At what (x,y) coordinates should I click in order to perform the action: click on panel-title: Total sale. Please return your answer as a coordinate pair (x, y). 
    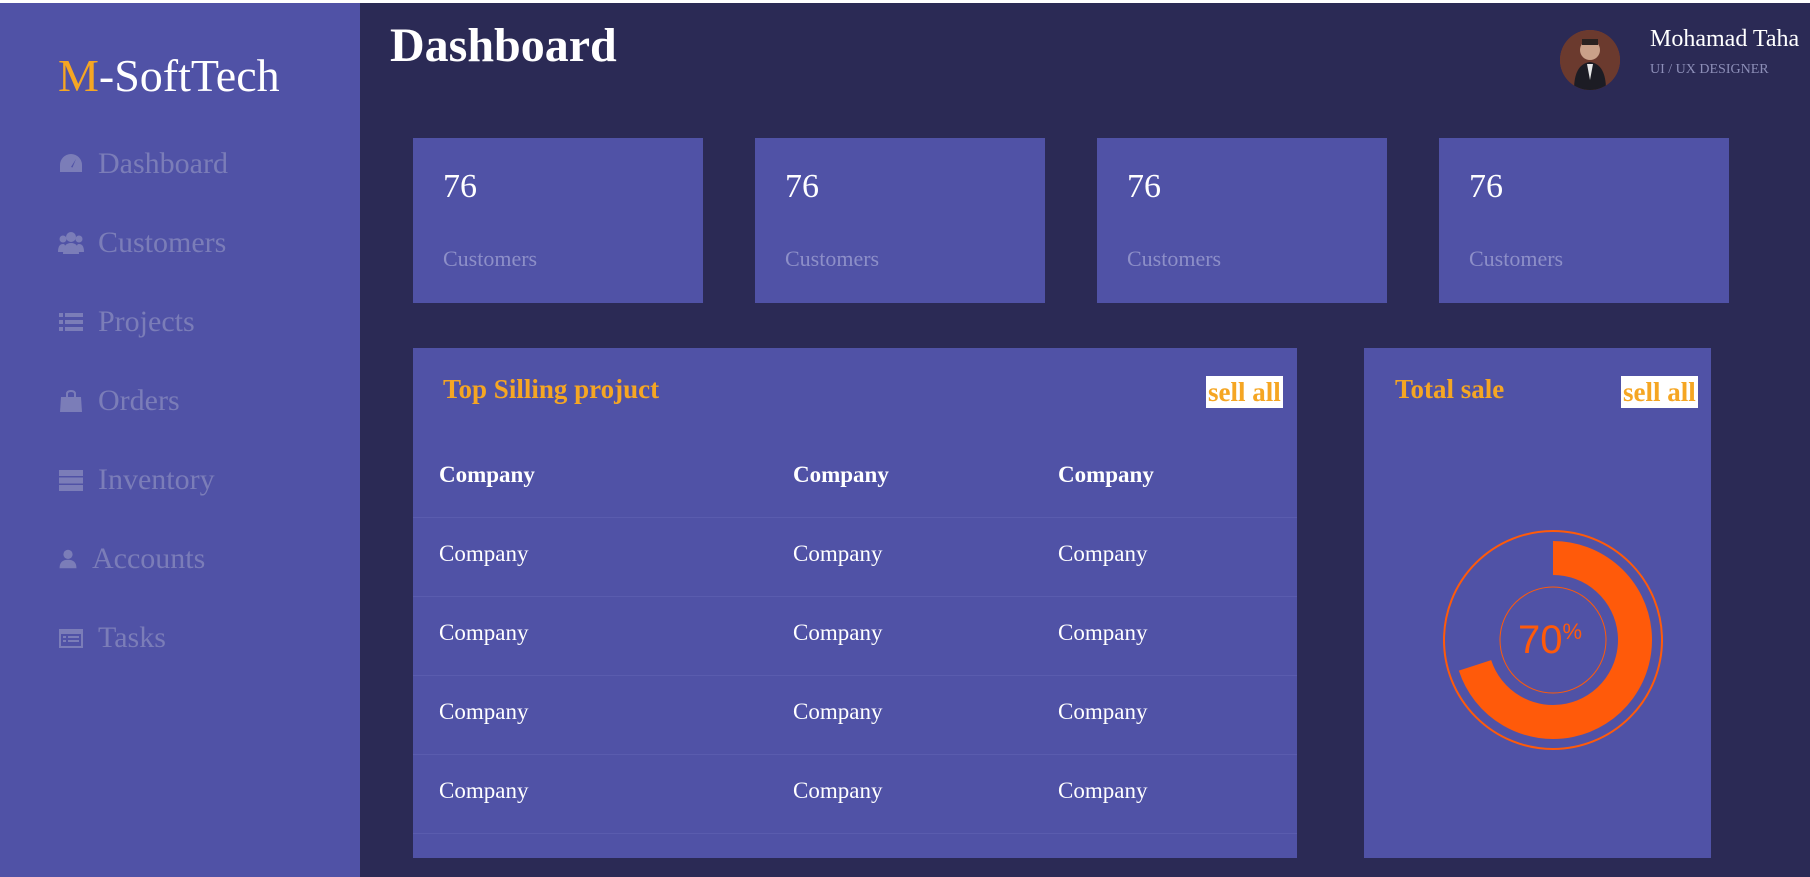
    Looking at the image, I should click on (1450, 389).